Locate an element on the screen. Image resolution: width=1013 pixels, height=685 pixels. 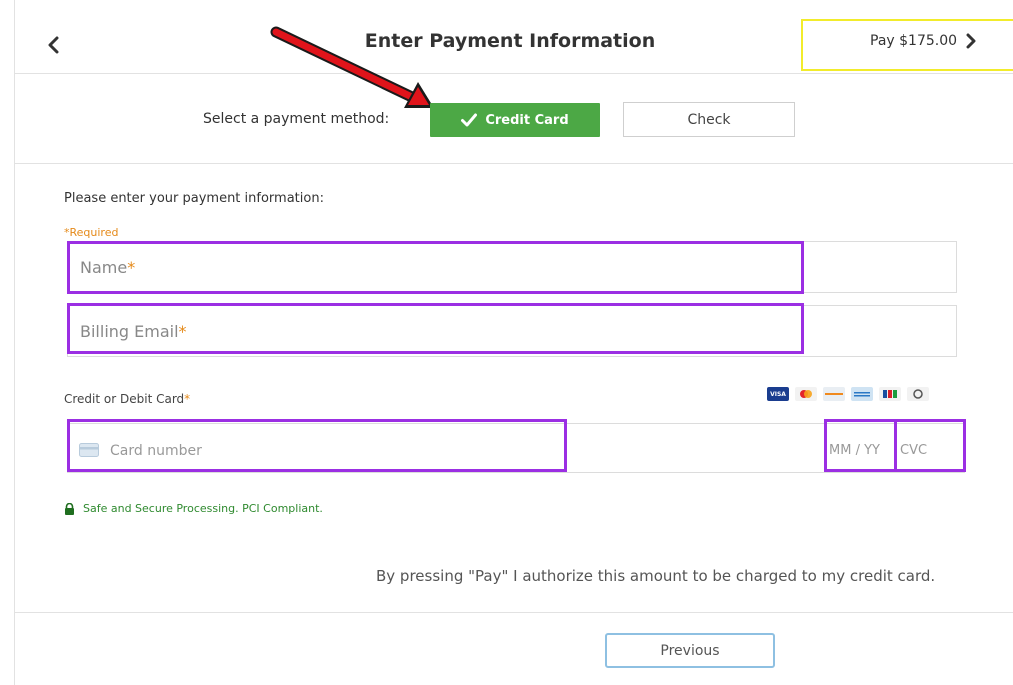
jcb-icon is located at coordinates (890, 394).